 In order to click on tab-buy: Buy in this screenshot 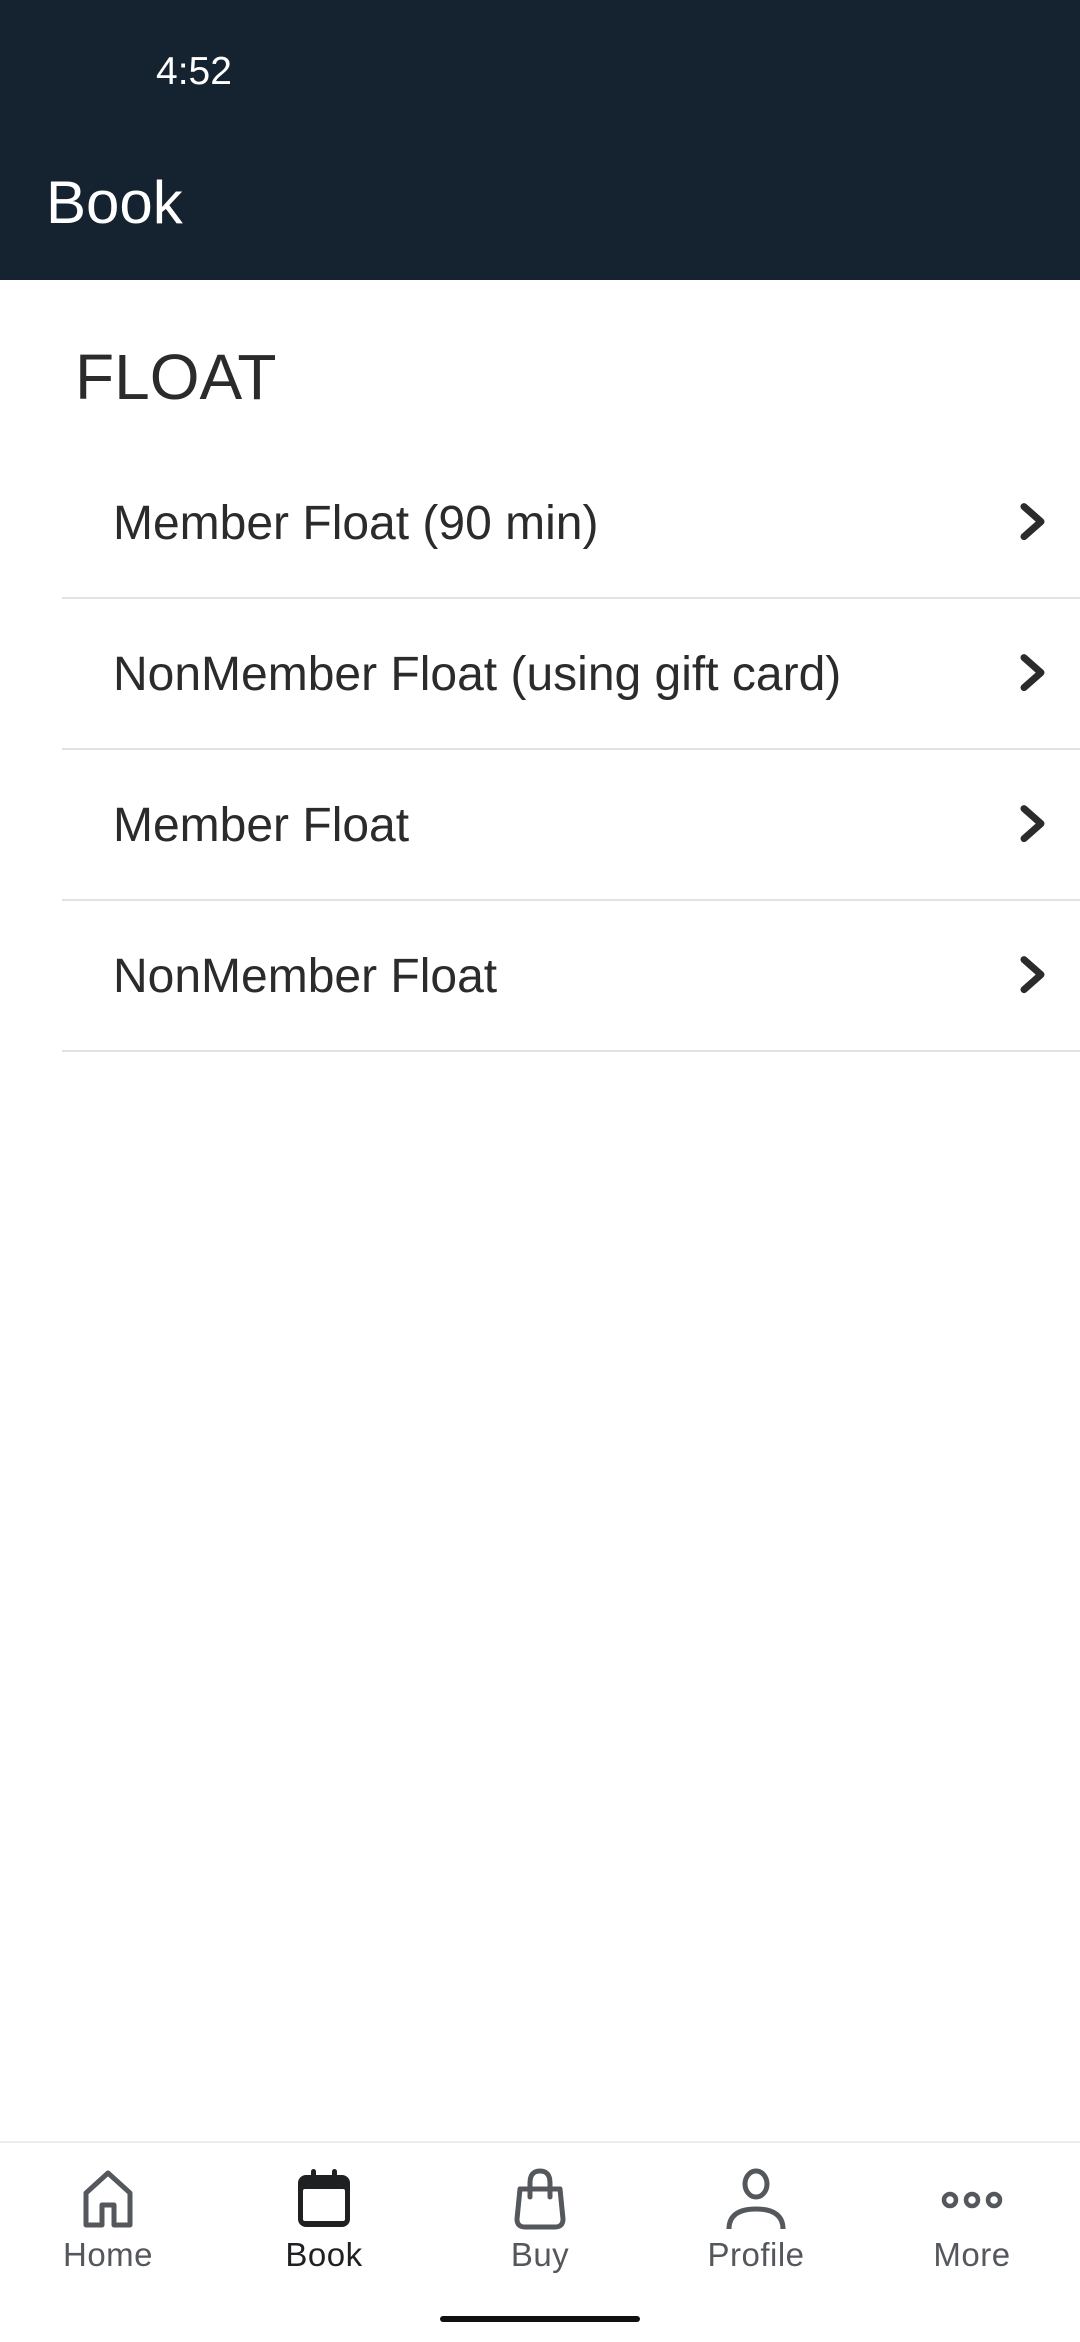, I will do `click(540, 2242)`.